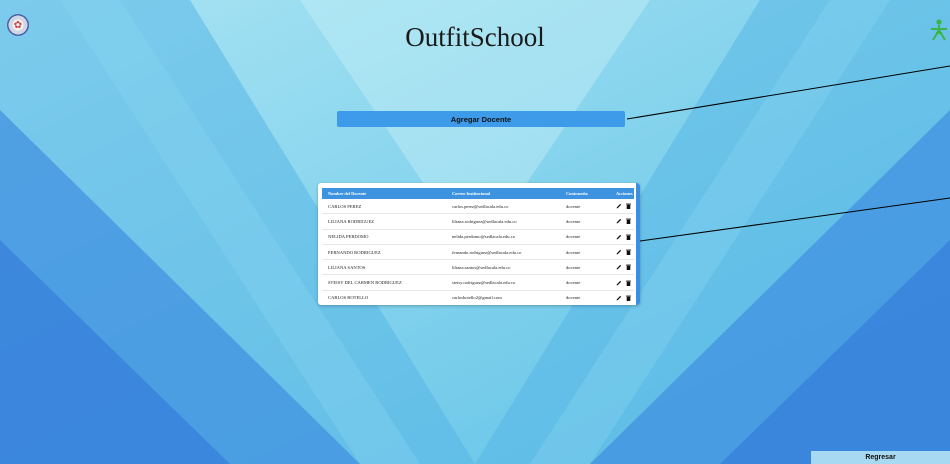 This screenshot has height=464, width=950. What do you see at coordinates (384, 297) in the screenshot?
I see `teacher-name: CARLOS BOTELLO` at bounding box center [384, 297].